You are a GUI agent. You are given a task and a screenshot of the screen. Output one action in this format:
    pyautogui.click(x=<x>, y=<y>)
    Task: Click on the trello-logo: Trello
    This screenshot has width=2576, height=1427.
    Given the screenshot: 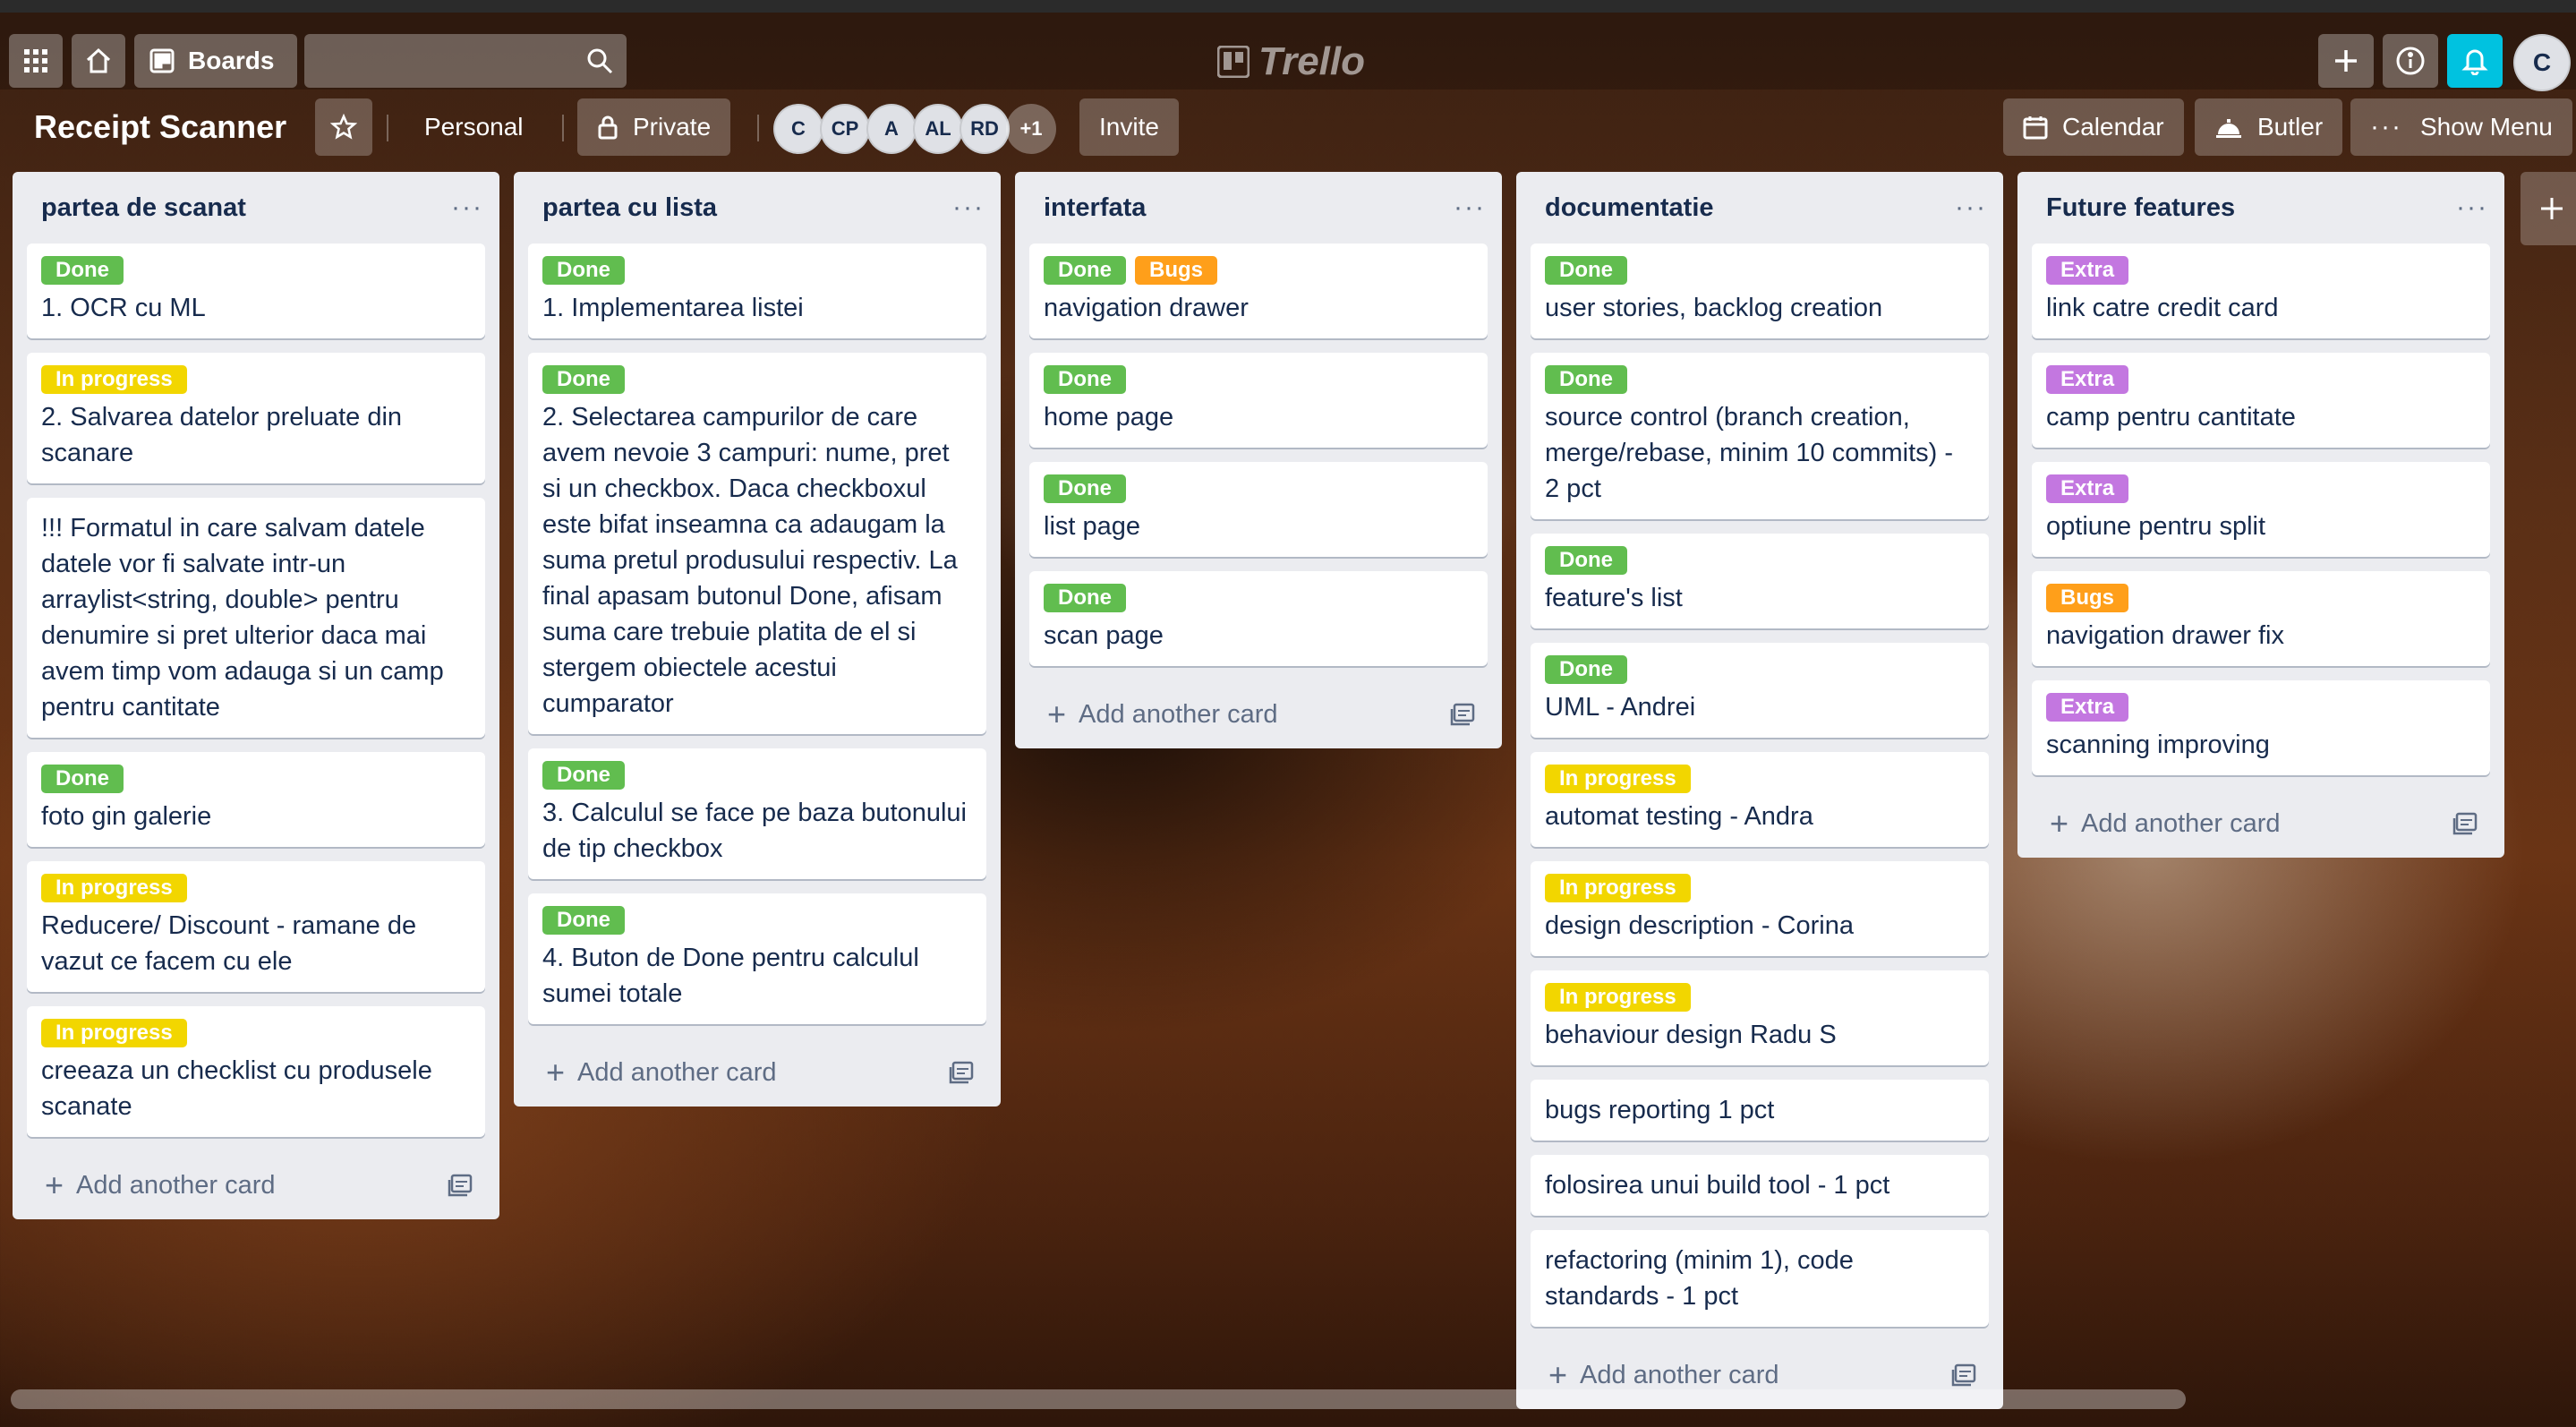 What is the action you would take?
    pyautogui.click(x=1291, y=61)
    